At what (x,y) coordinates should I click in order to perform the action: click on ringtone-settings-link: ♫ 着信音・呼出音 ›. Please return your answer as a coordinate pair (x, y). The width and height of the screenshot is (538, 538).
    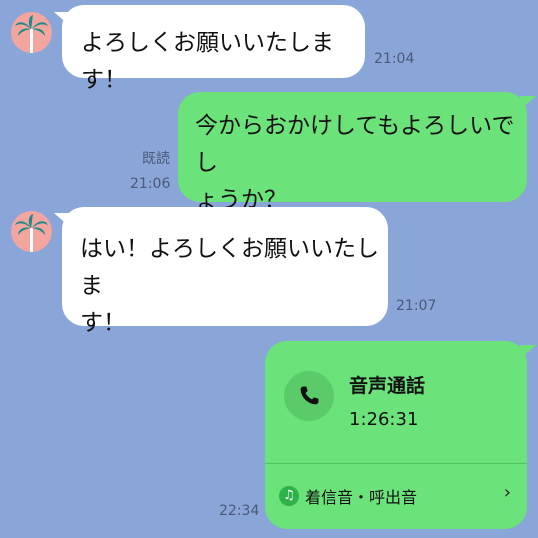
    Looking at the image, I should click on (396, 496).